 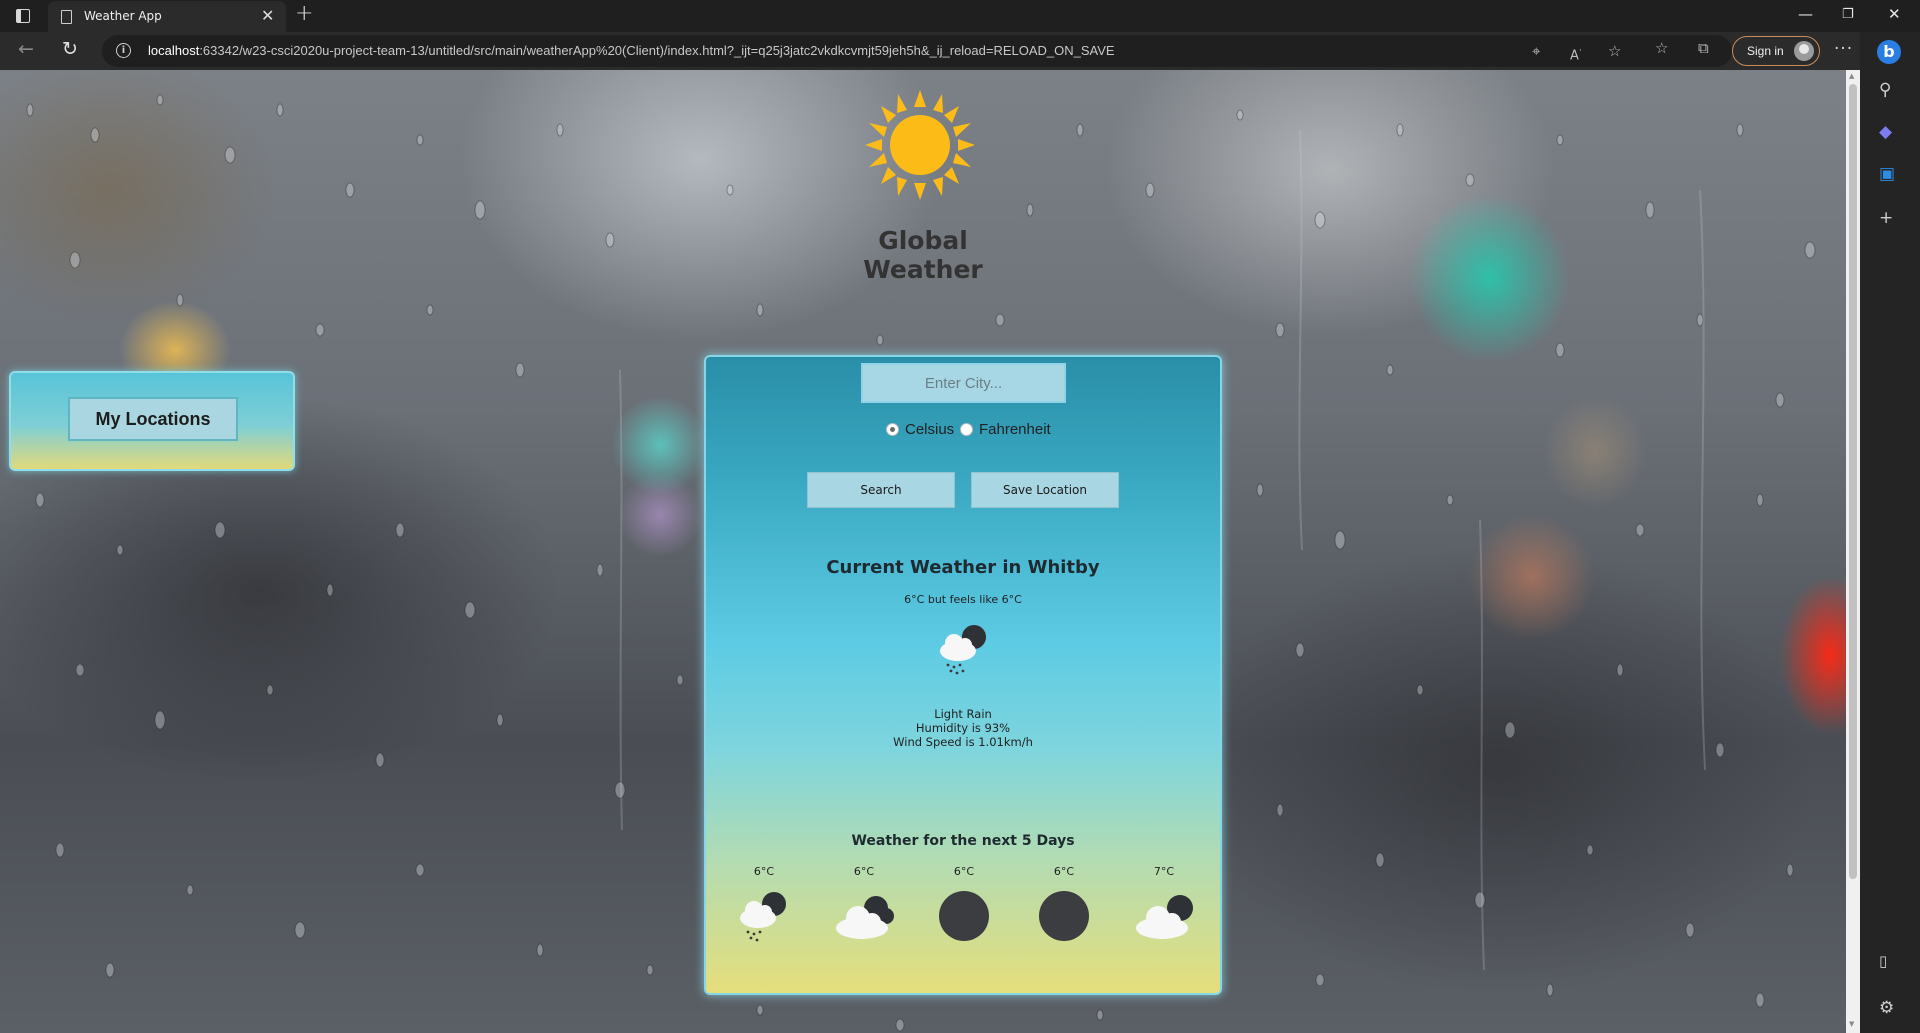 I want to click on edge-sidebar: b ⚲ ◆ ▣ + ▯ ⚙, so click(x=1890, y=532).